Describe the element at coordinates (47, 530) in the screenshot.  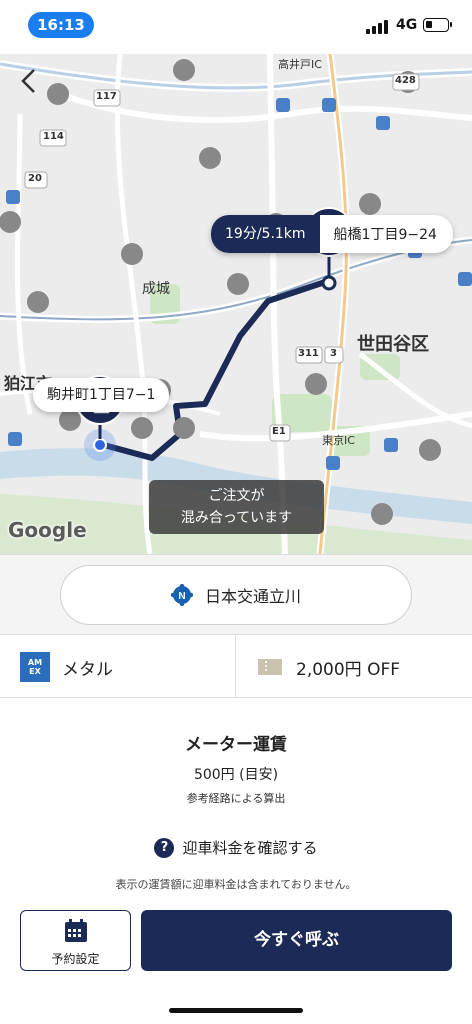
I see `google-logo: Google` at that location.